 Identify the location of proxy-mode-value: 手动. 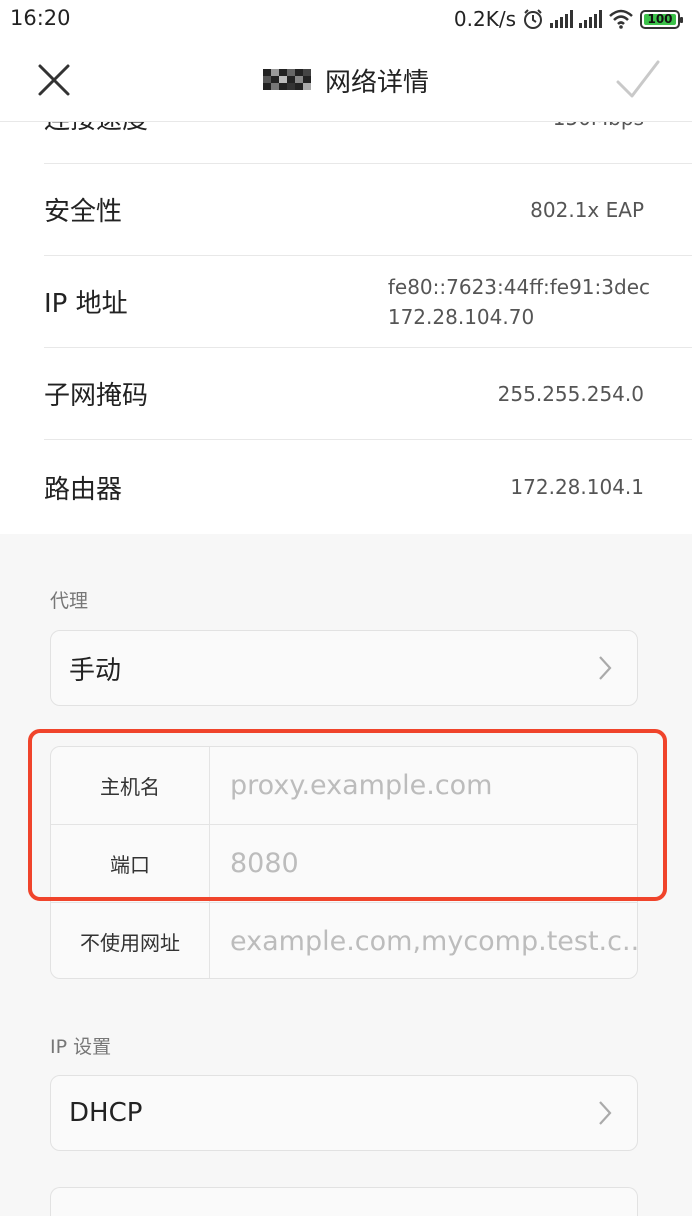
(95, 670).